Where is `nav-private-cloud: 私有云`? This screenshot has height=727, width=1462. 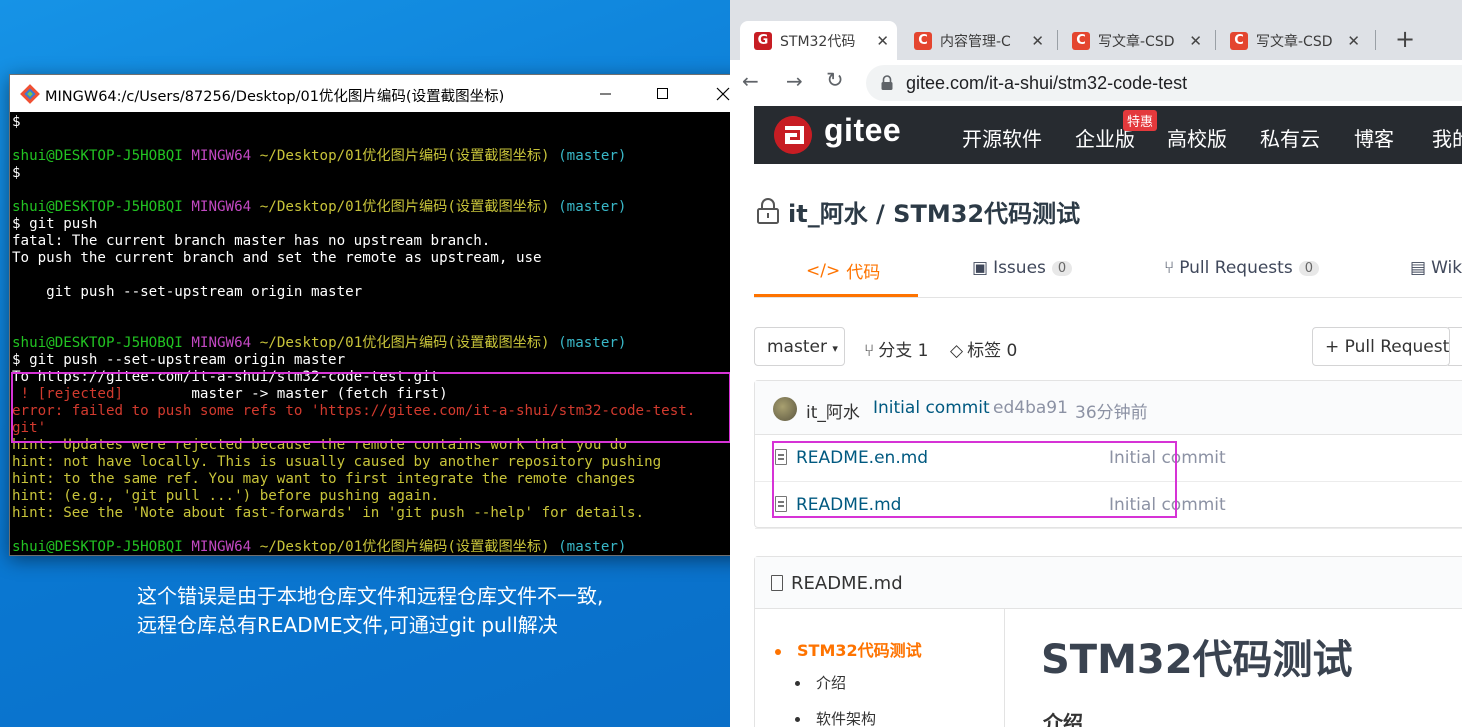
nav-private-cloud: 私有云 is located at coordinates (1290, 137).